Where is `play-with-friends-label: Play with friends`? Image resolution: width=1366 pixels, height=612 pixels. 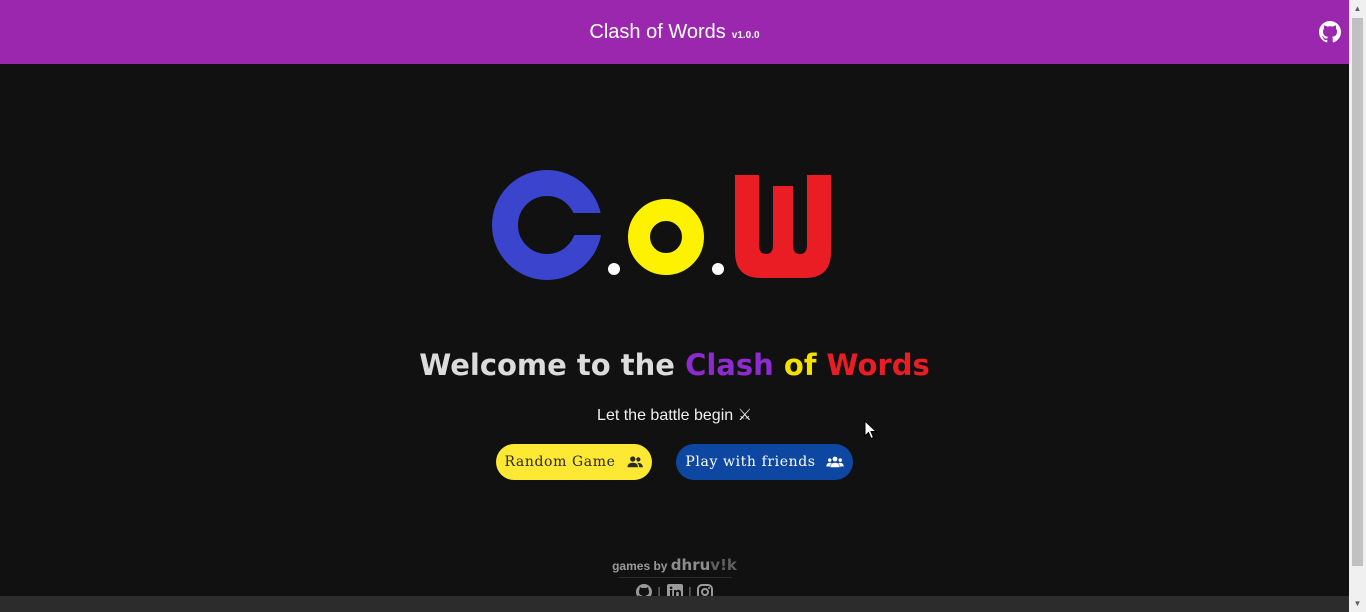
play-with-friends-label: Play with friends is located at coordinates (750, 462).